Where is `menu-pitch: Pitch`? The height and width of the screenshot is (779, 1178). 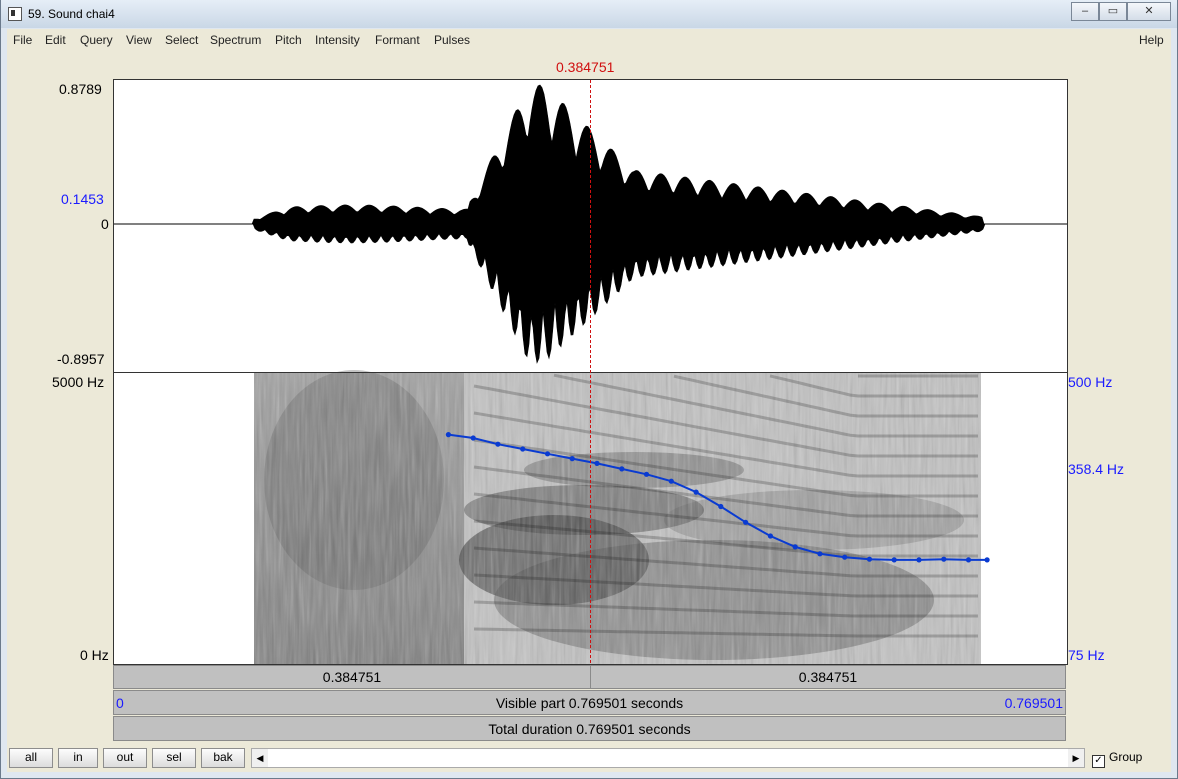
menu-pitch: Pitch is located at coordinates (288, 40).